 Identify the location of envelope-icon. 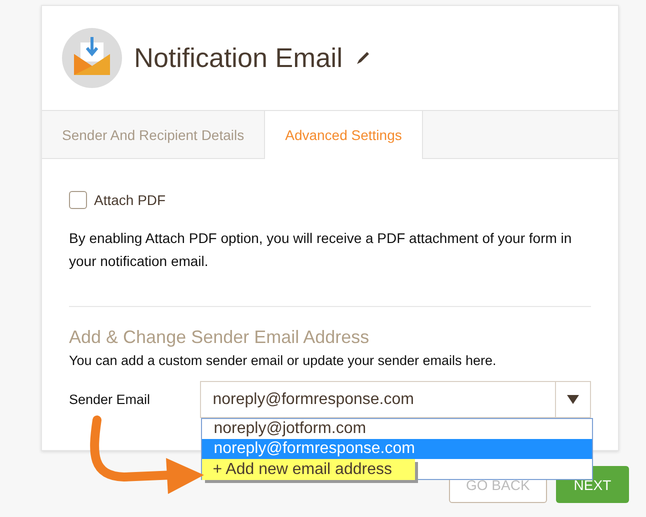
(92, 58).